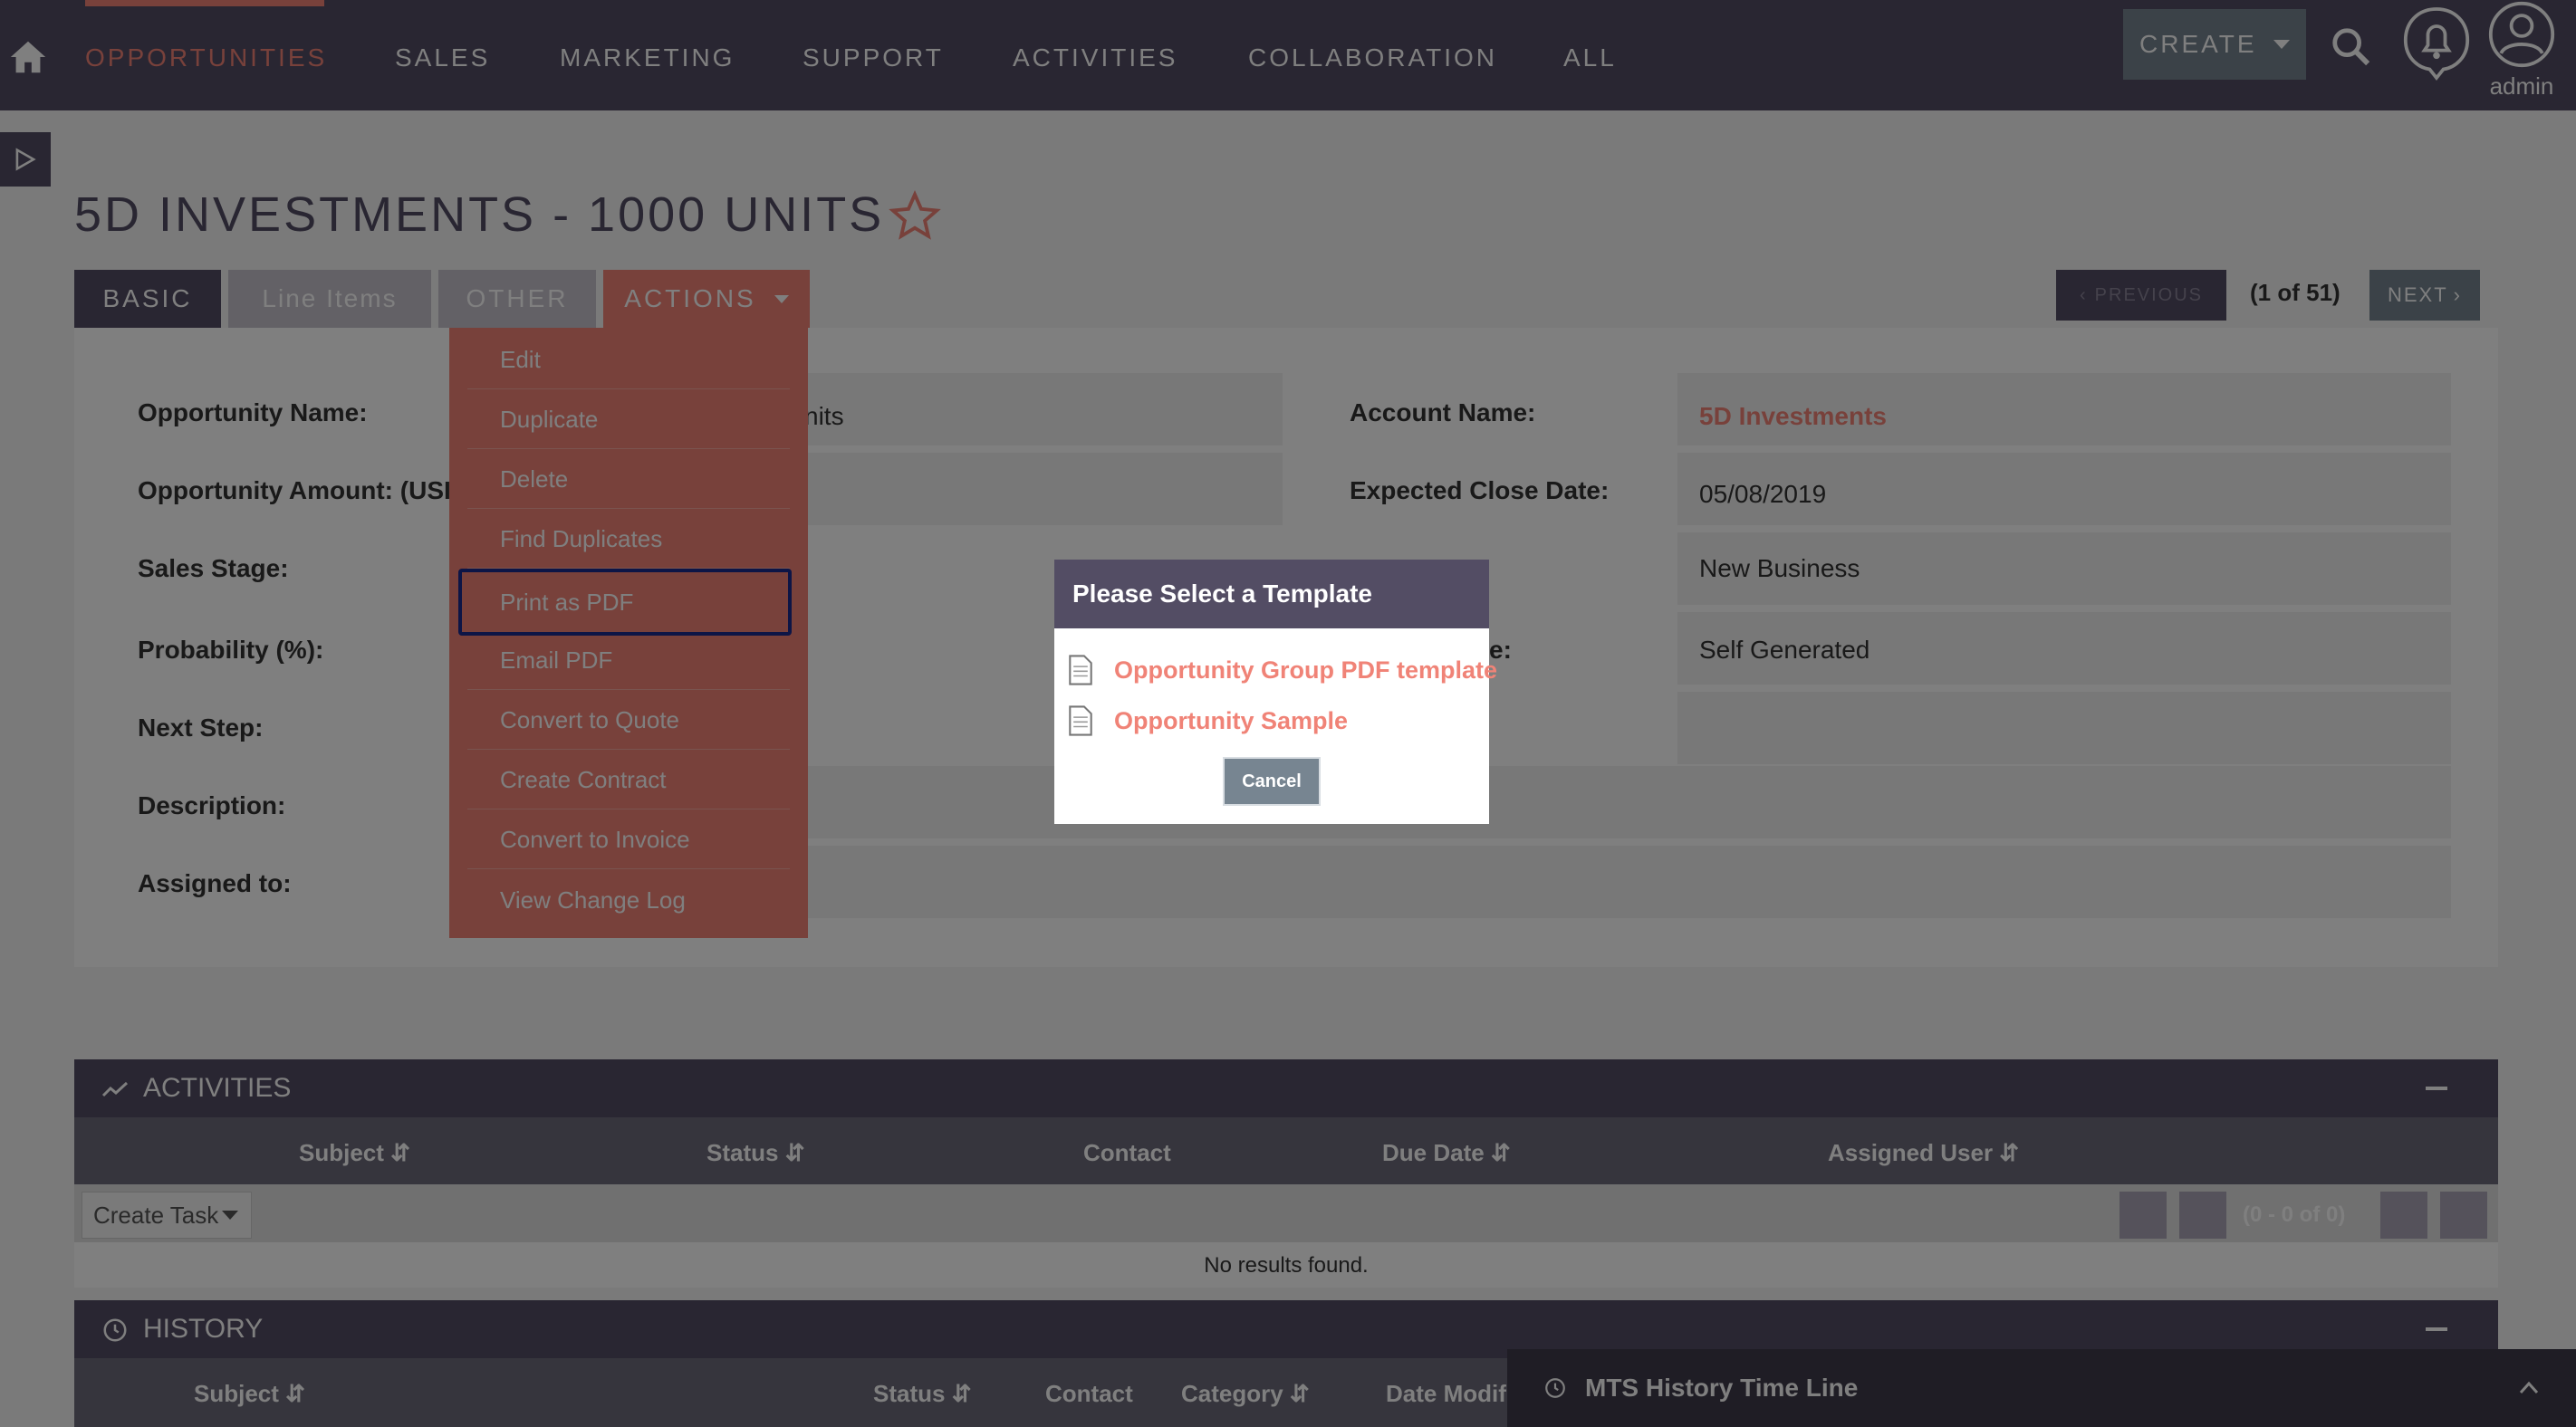 The width and height of the screenshot is (2576, 1427). I want to click on cancel-button: Cancel, so click(1272, 781).